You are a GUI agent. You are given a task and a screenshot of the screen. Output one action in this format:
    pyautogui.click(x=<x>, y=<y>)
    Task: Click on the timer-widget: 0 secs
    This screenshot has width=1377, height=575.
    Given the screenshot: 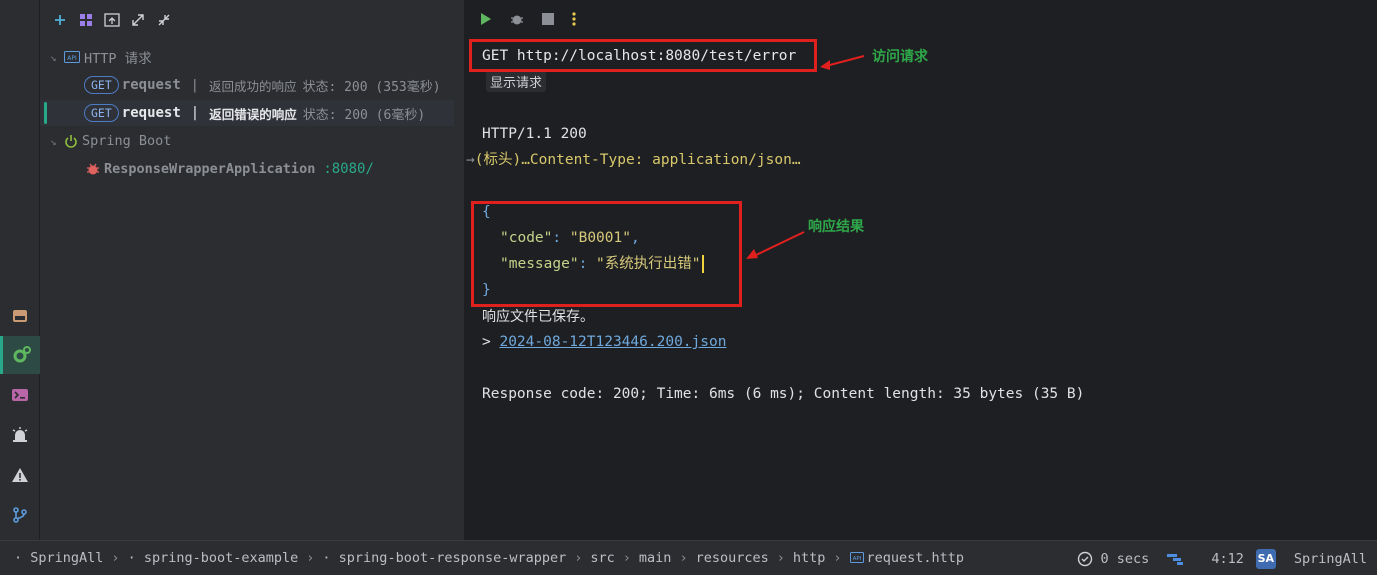 What is the action you would take?
    pyautogui.click(x=1113, y=558)
    